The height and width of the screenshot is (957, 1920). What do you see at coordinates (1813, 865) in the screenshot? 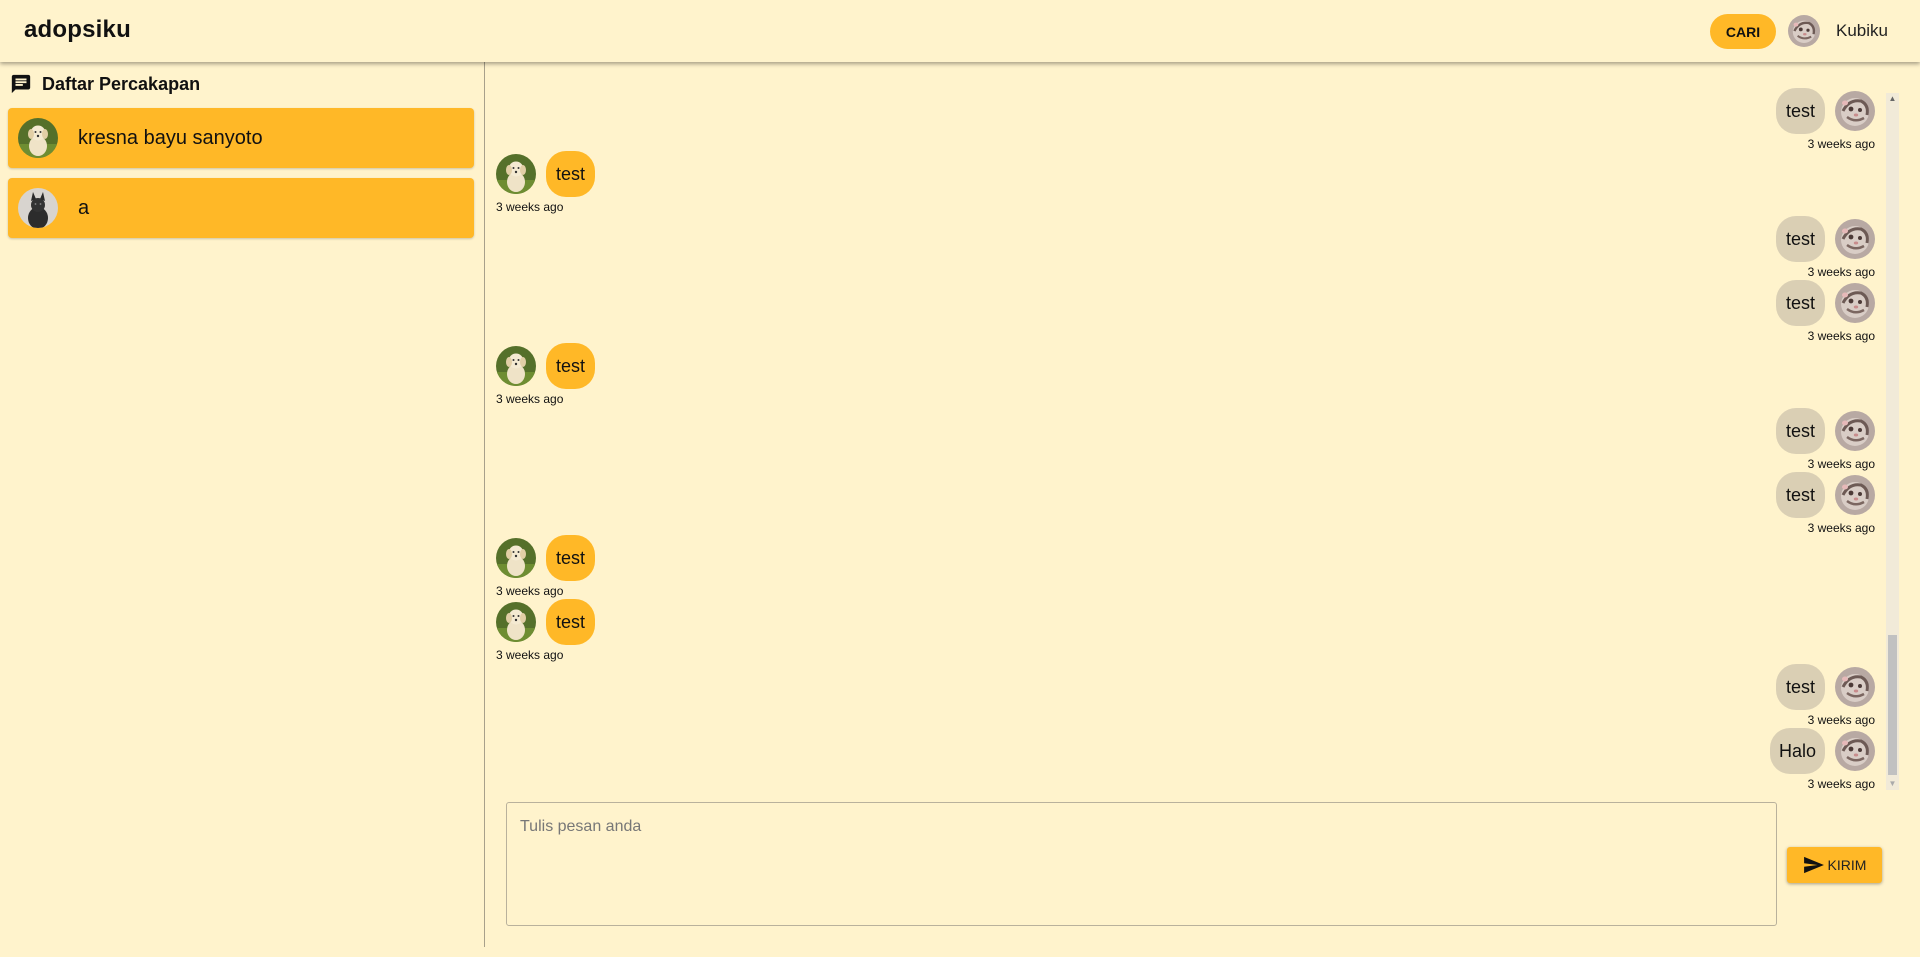
I see `send-icon` at bounding box center [1813, 865].